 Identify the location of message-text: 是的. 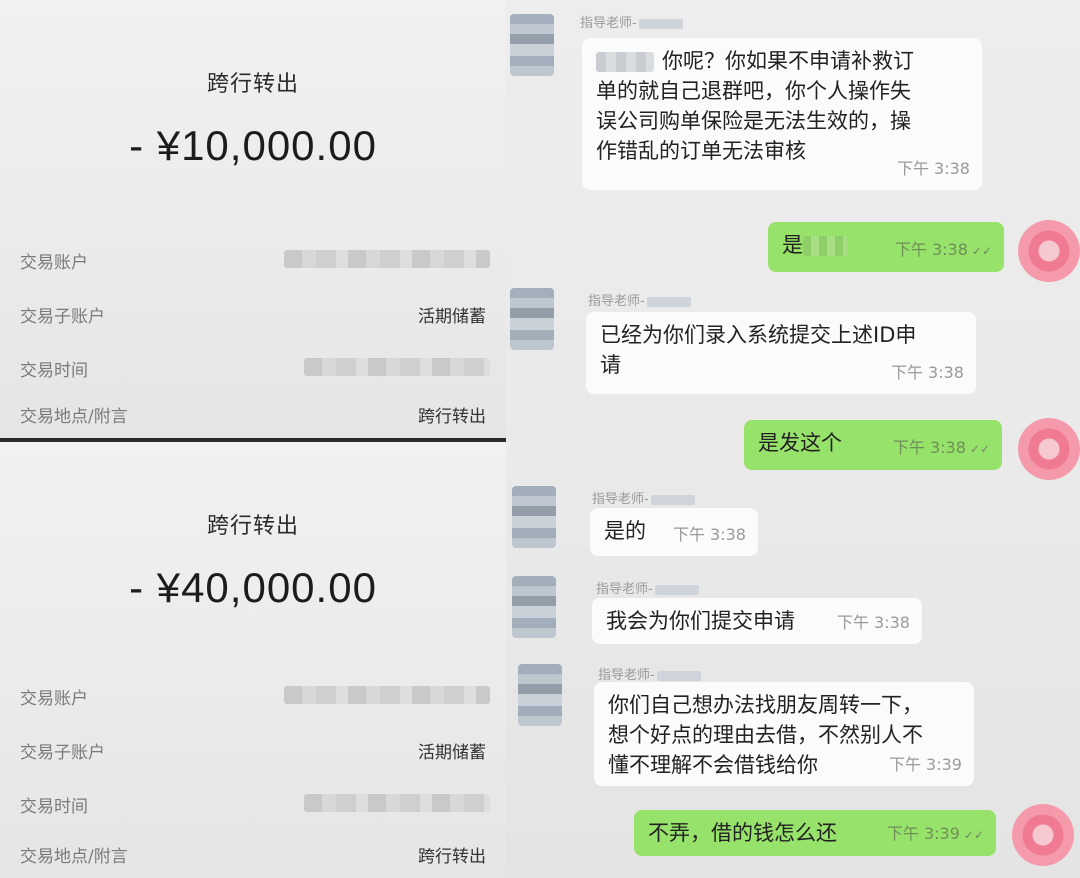
(625, 531).